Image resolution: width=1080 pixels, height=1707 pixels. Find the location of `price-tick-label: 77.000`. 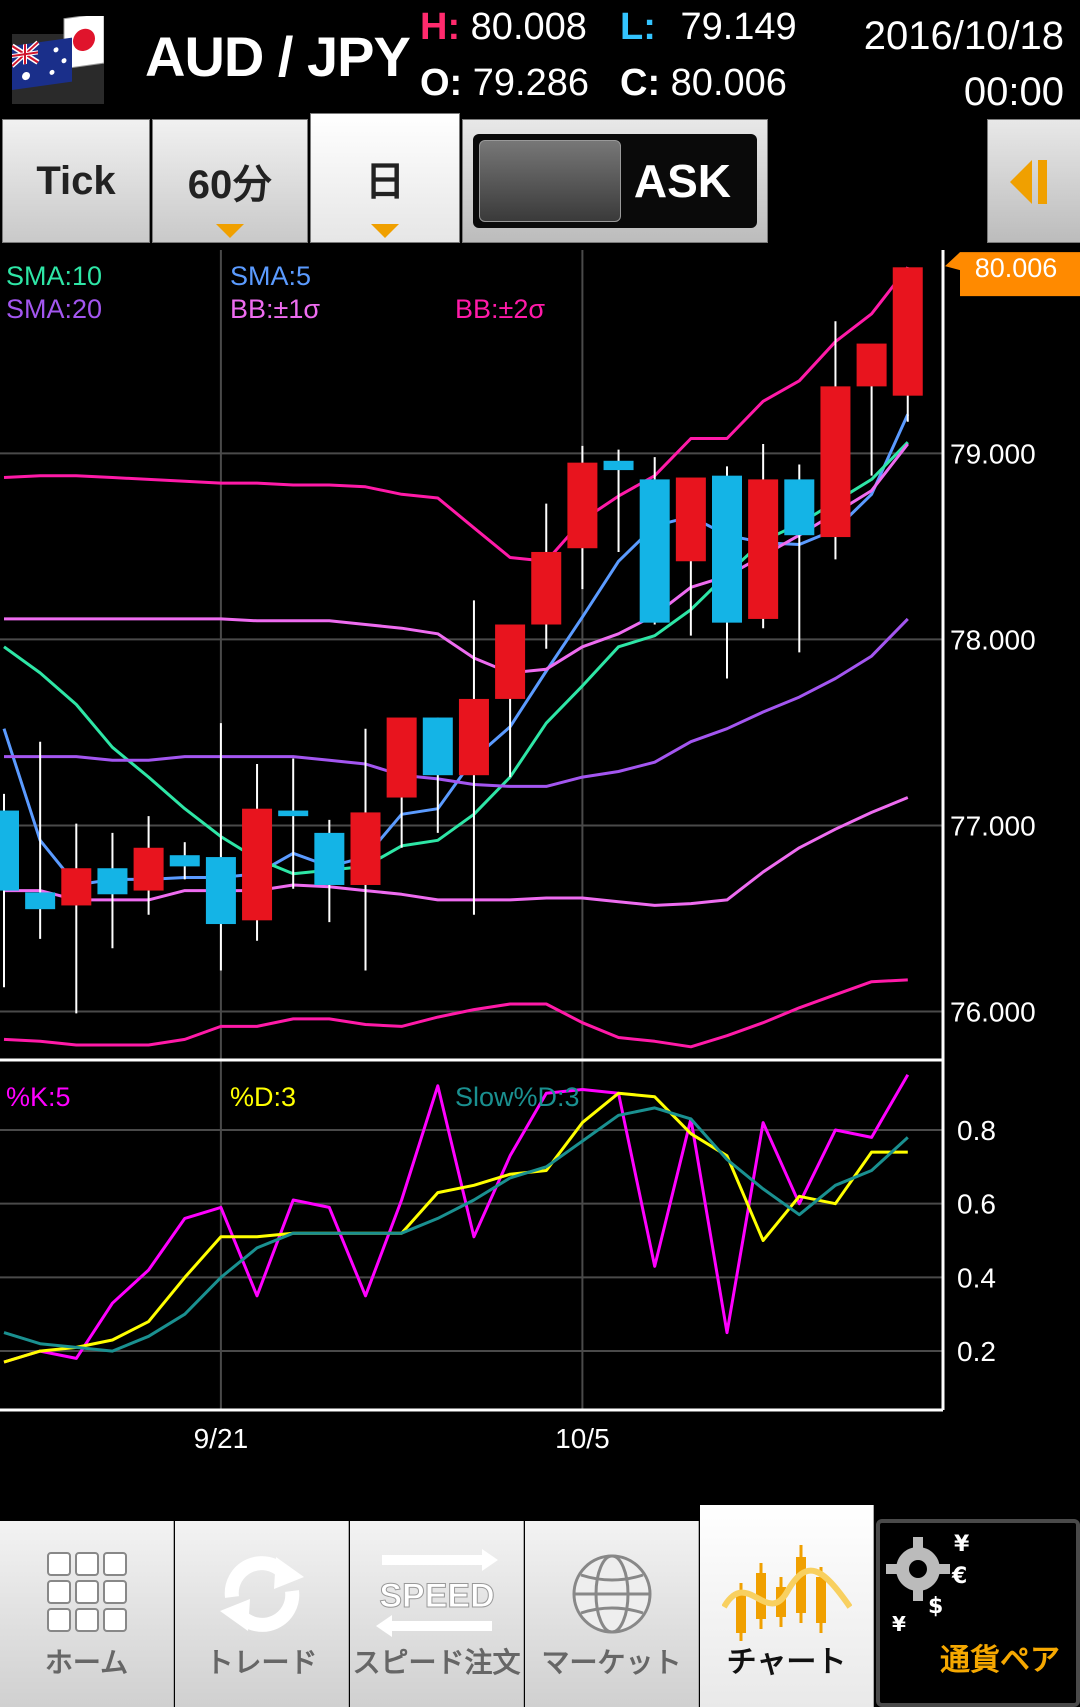

price-tick-label: 77.000 is located at coordinates (993, 825).